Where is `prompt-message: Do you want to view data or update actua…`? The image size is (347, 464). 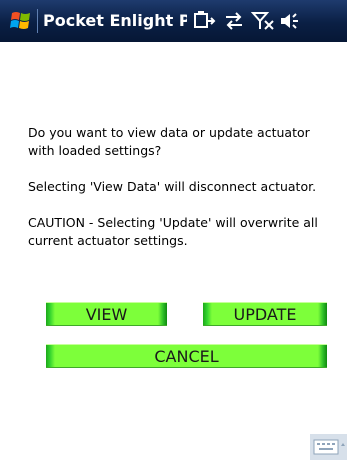 prompt-message: Do you want to view data or update actua… is located at coordinates (169, 141).